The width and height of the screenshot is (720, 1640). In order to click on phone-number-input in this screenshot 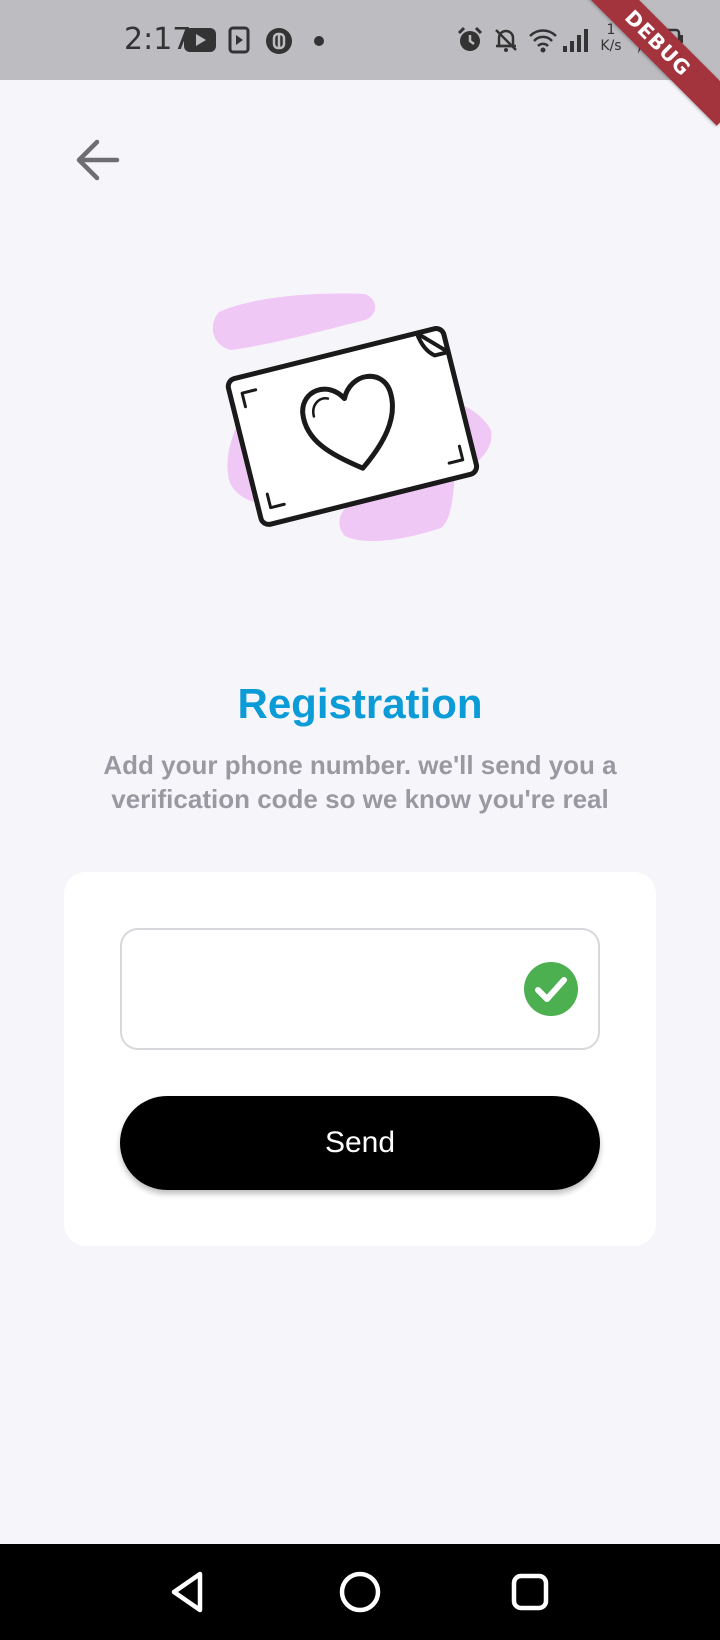, I will do `click(322, 989)`.